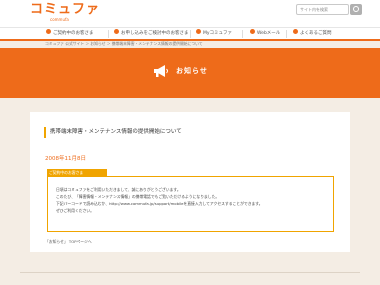 Image resolution: width=380 pixels, height=285 pixels. What do you see at coordinates (77, 172) in the screenshot?
I see `audience-badge: ご契約中のお客さま` at bounding box center [77, 172].